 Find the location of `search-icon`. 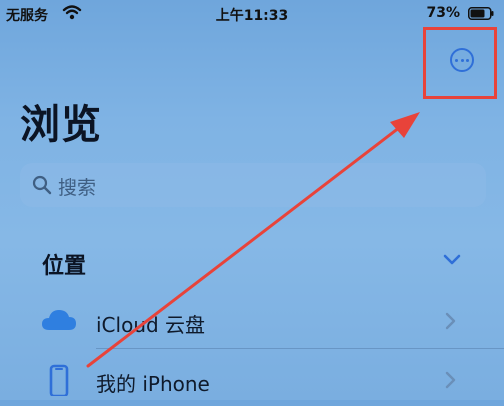

search-icon is located at coordinates (42, 185).